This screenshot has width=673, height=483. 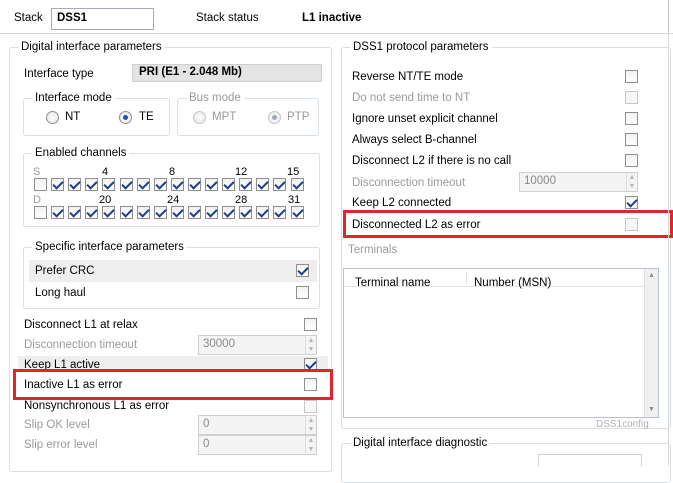 What do you see at coordinates (631, 139) in the screenshot?
I see `always-select-b-checkbox` at bounding box center [631, 139].